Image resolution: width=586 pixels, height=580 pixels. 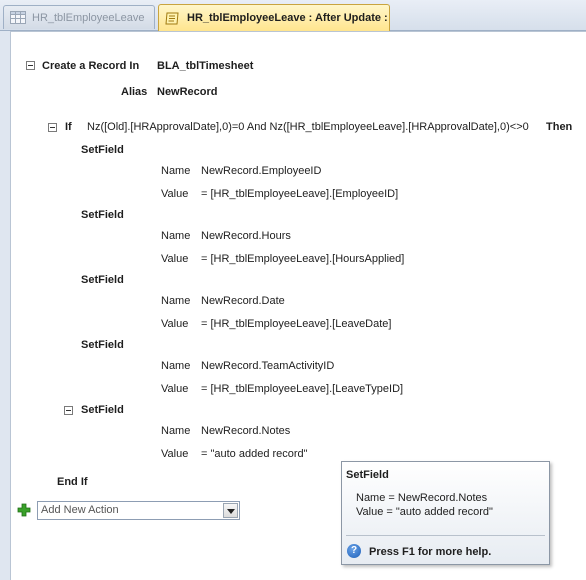 What do you see at coordinates (430, 552) in the screenshot?
I see `tooltip-help-text: Press F1 for more help.` at bounding box center [430, 552].